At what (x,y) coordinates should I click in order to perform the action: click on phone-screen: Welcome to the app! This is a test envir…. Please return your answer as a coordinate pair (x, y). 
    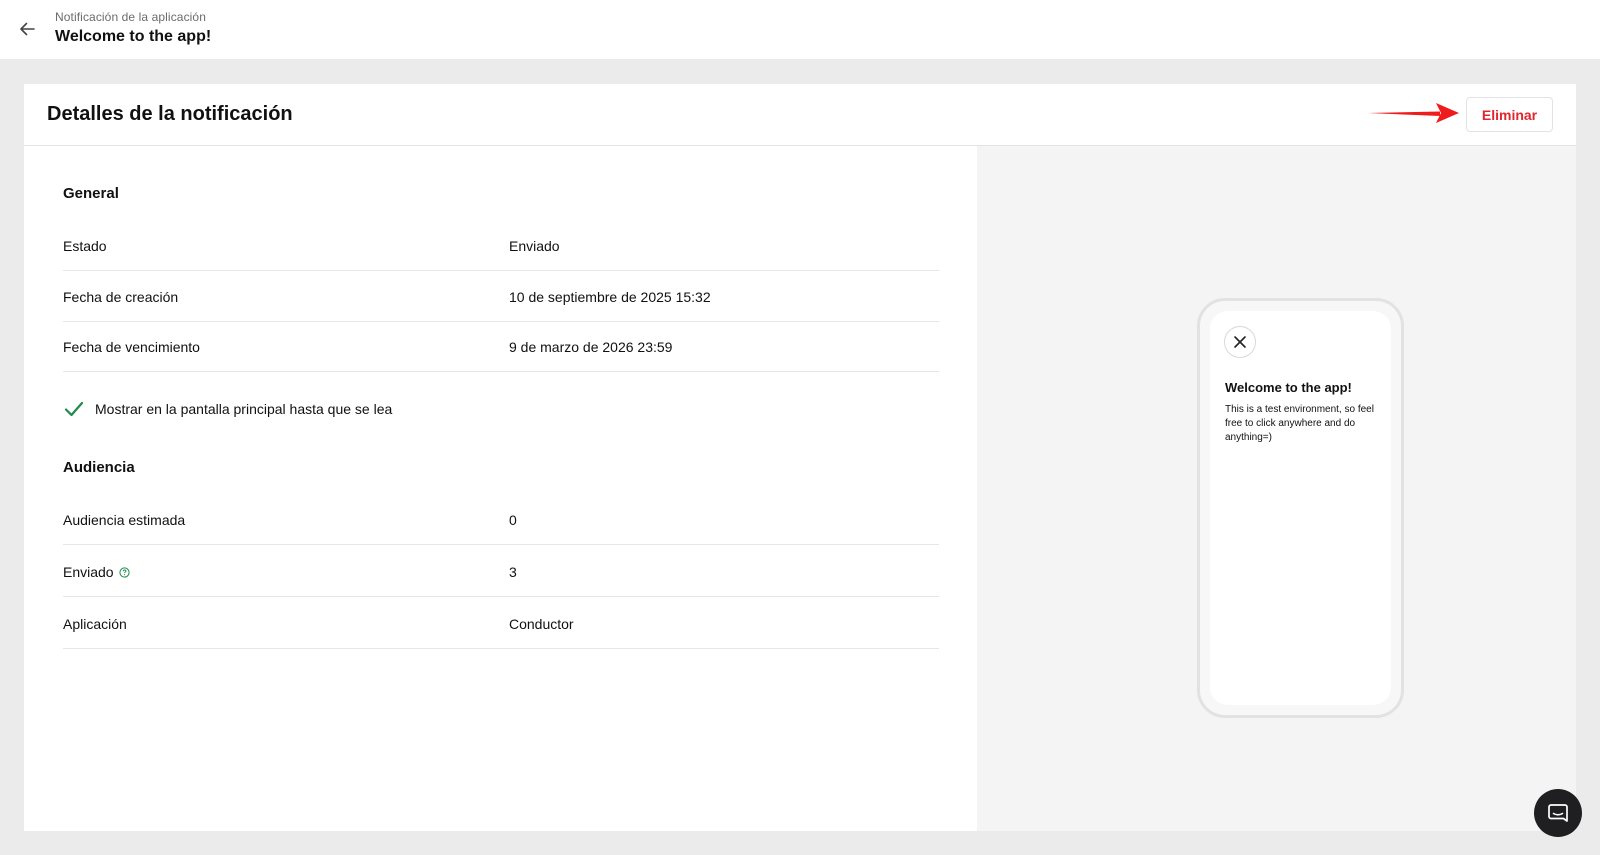
    Looking at the image, I should click on (1300, 508).